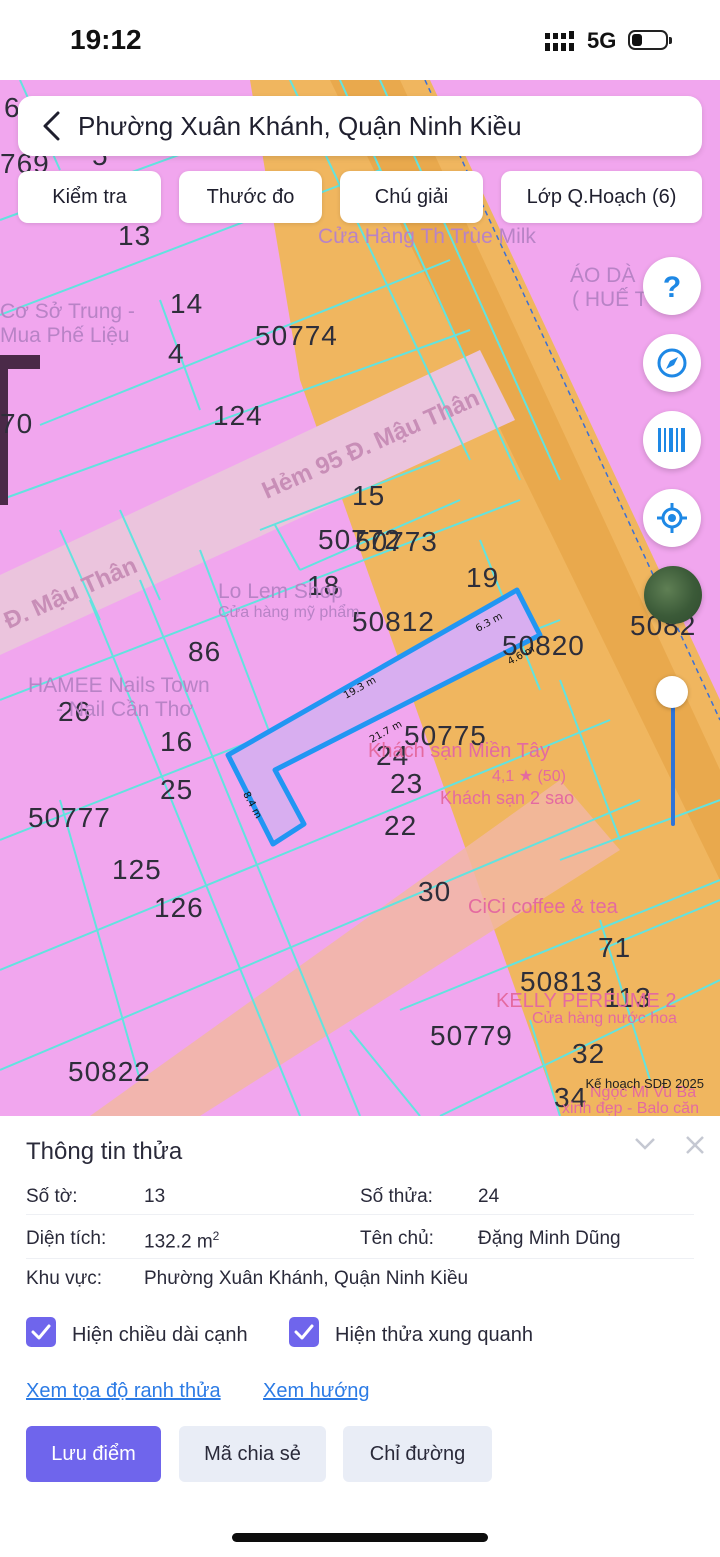 The width and height of the screenshot is (720, 1557). Describe the element at coordinates (489, 1196) in the screenshot. I see `lot-number-value: 24` at that location.